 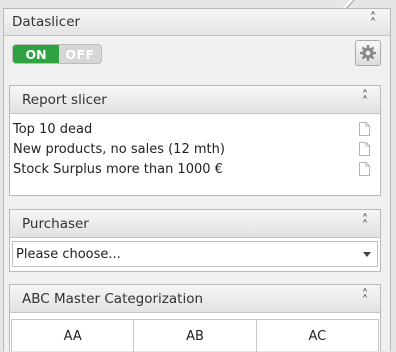 What do you see at coordinates (197, 53) in the screenshot?
I see `dataslicer-toolbar: ON OFF` at bounding box center [197, 53].